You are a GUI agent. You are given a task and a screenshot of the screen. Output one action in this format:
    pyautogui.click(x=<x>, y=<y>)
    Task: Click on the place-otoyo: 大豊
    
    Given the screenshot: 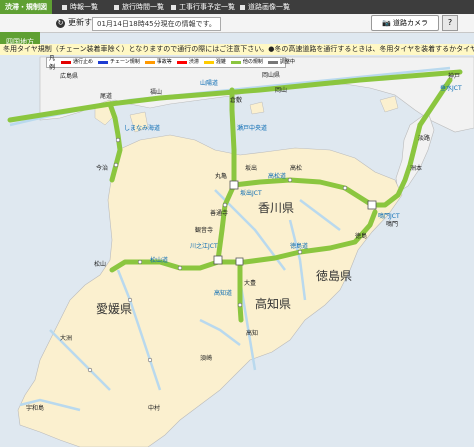 What is the action you would take?
    pyautogui.click(x=250, y=283)
    